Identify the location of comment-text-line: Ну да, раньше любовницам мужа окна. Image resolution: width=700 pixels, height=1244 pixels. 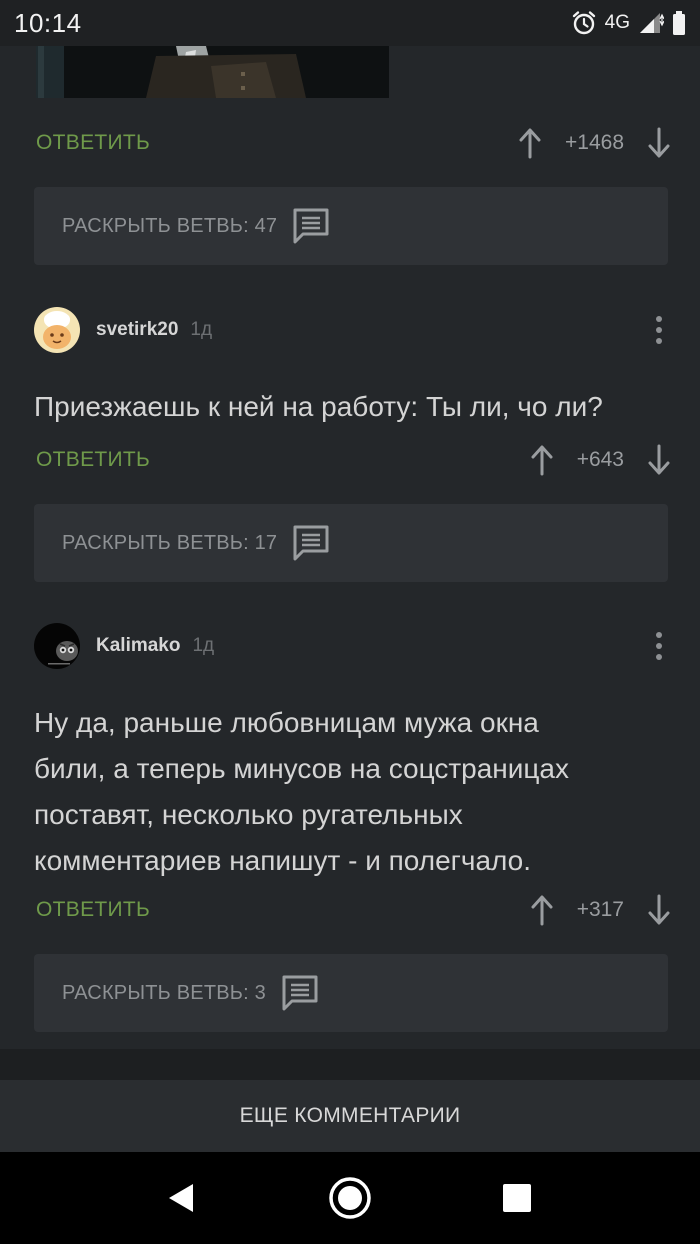
(286, 722).